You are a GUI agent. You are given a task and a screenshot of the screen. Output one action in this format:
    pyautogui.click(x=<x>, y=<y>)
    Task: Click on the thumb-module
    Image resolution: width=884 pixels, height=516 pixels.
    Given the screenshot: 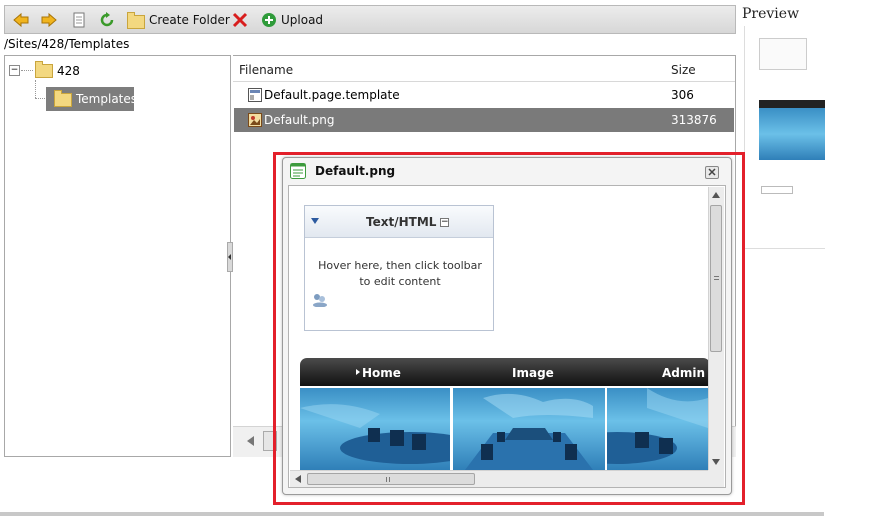 What is the action you would take?
    pyautogui.click(x=783, y=54)
    